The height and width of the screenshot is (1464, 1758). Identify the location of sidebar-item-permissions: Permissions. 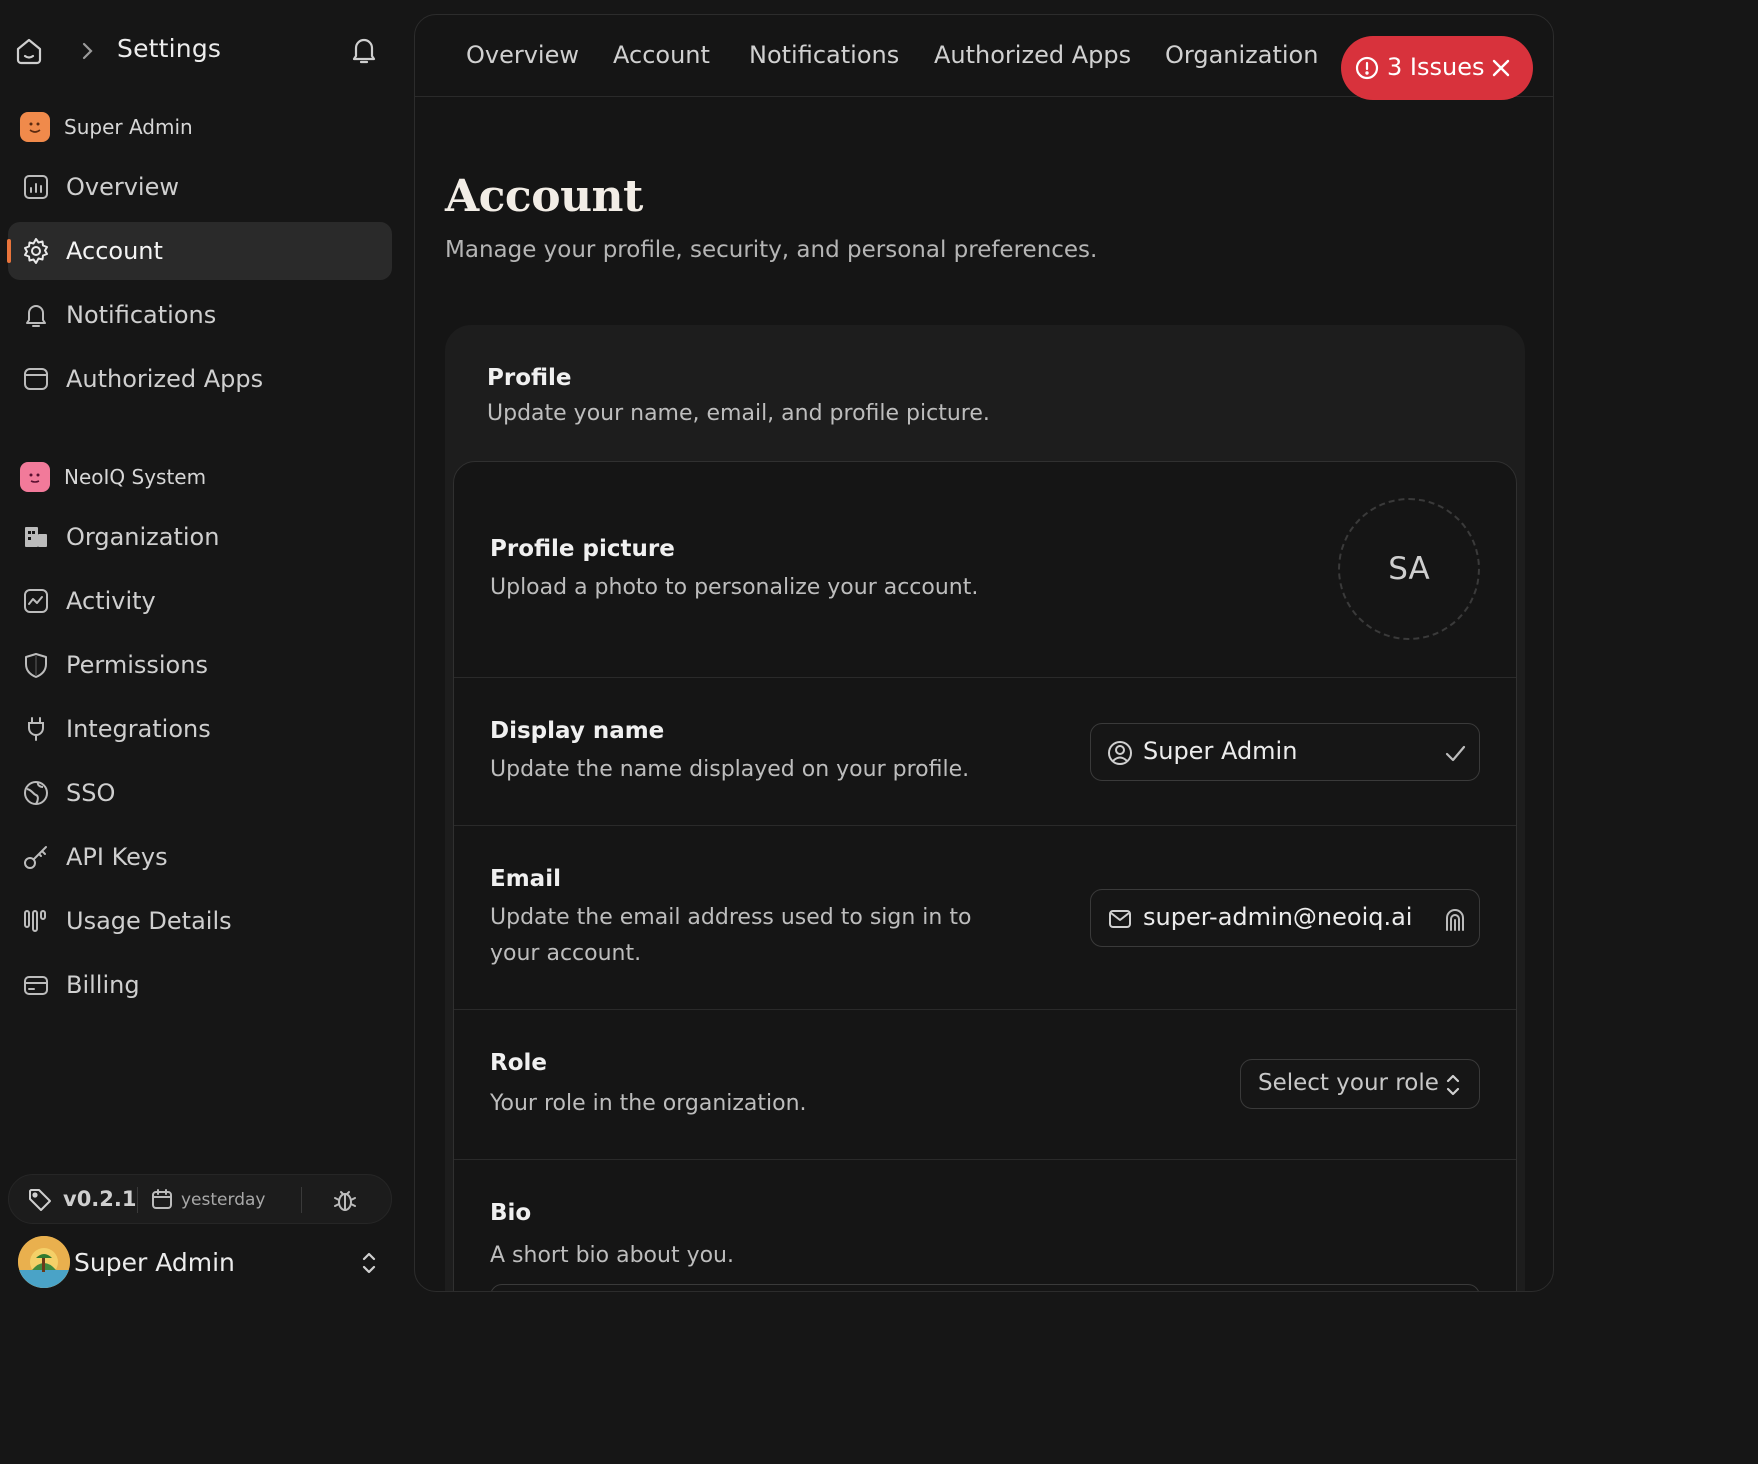
(200, 665).